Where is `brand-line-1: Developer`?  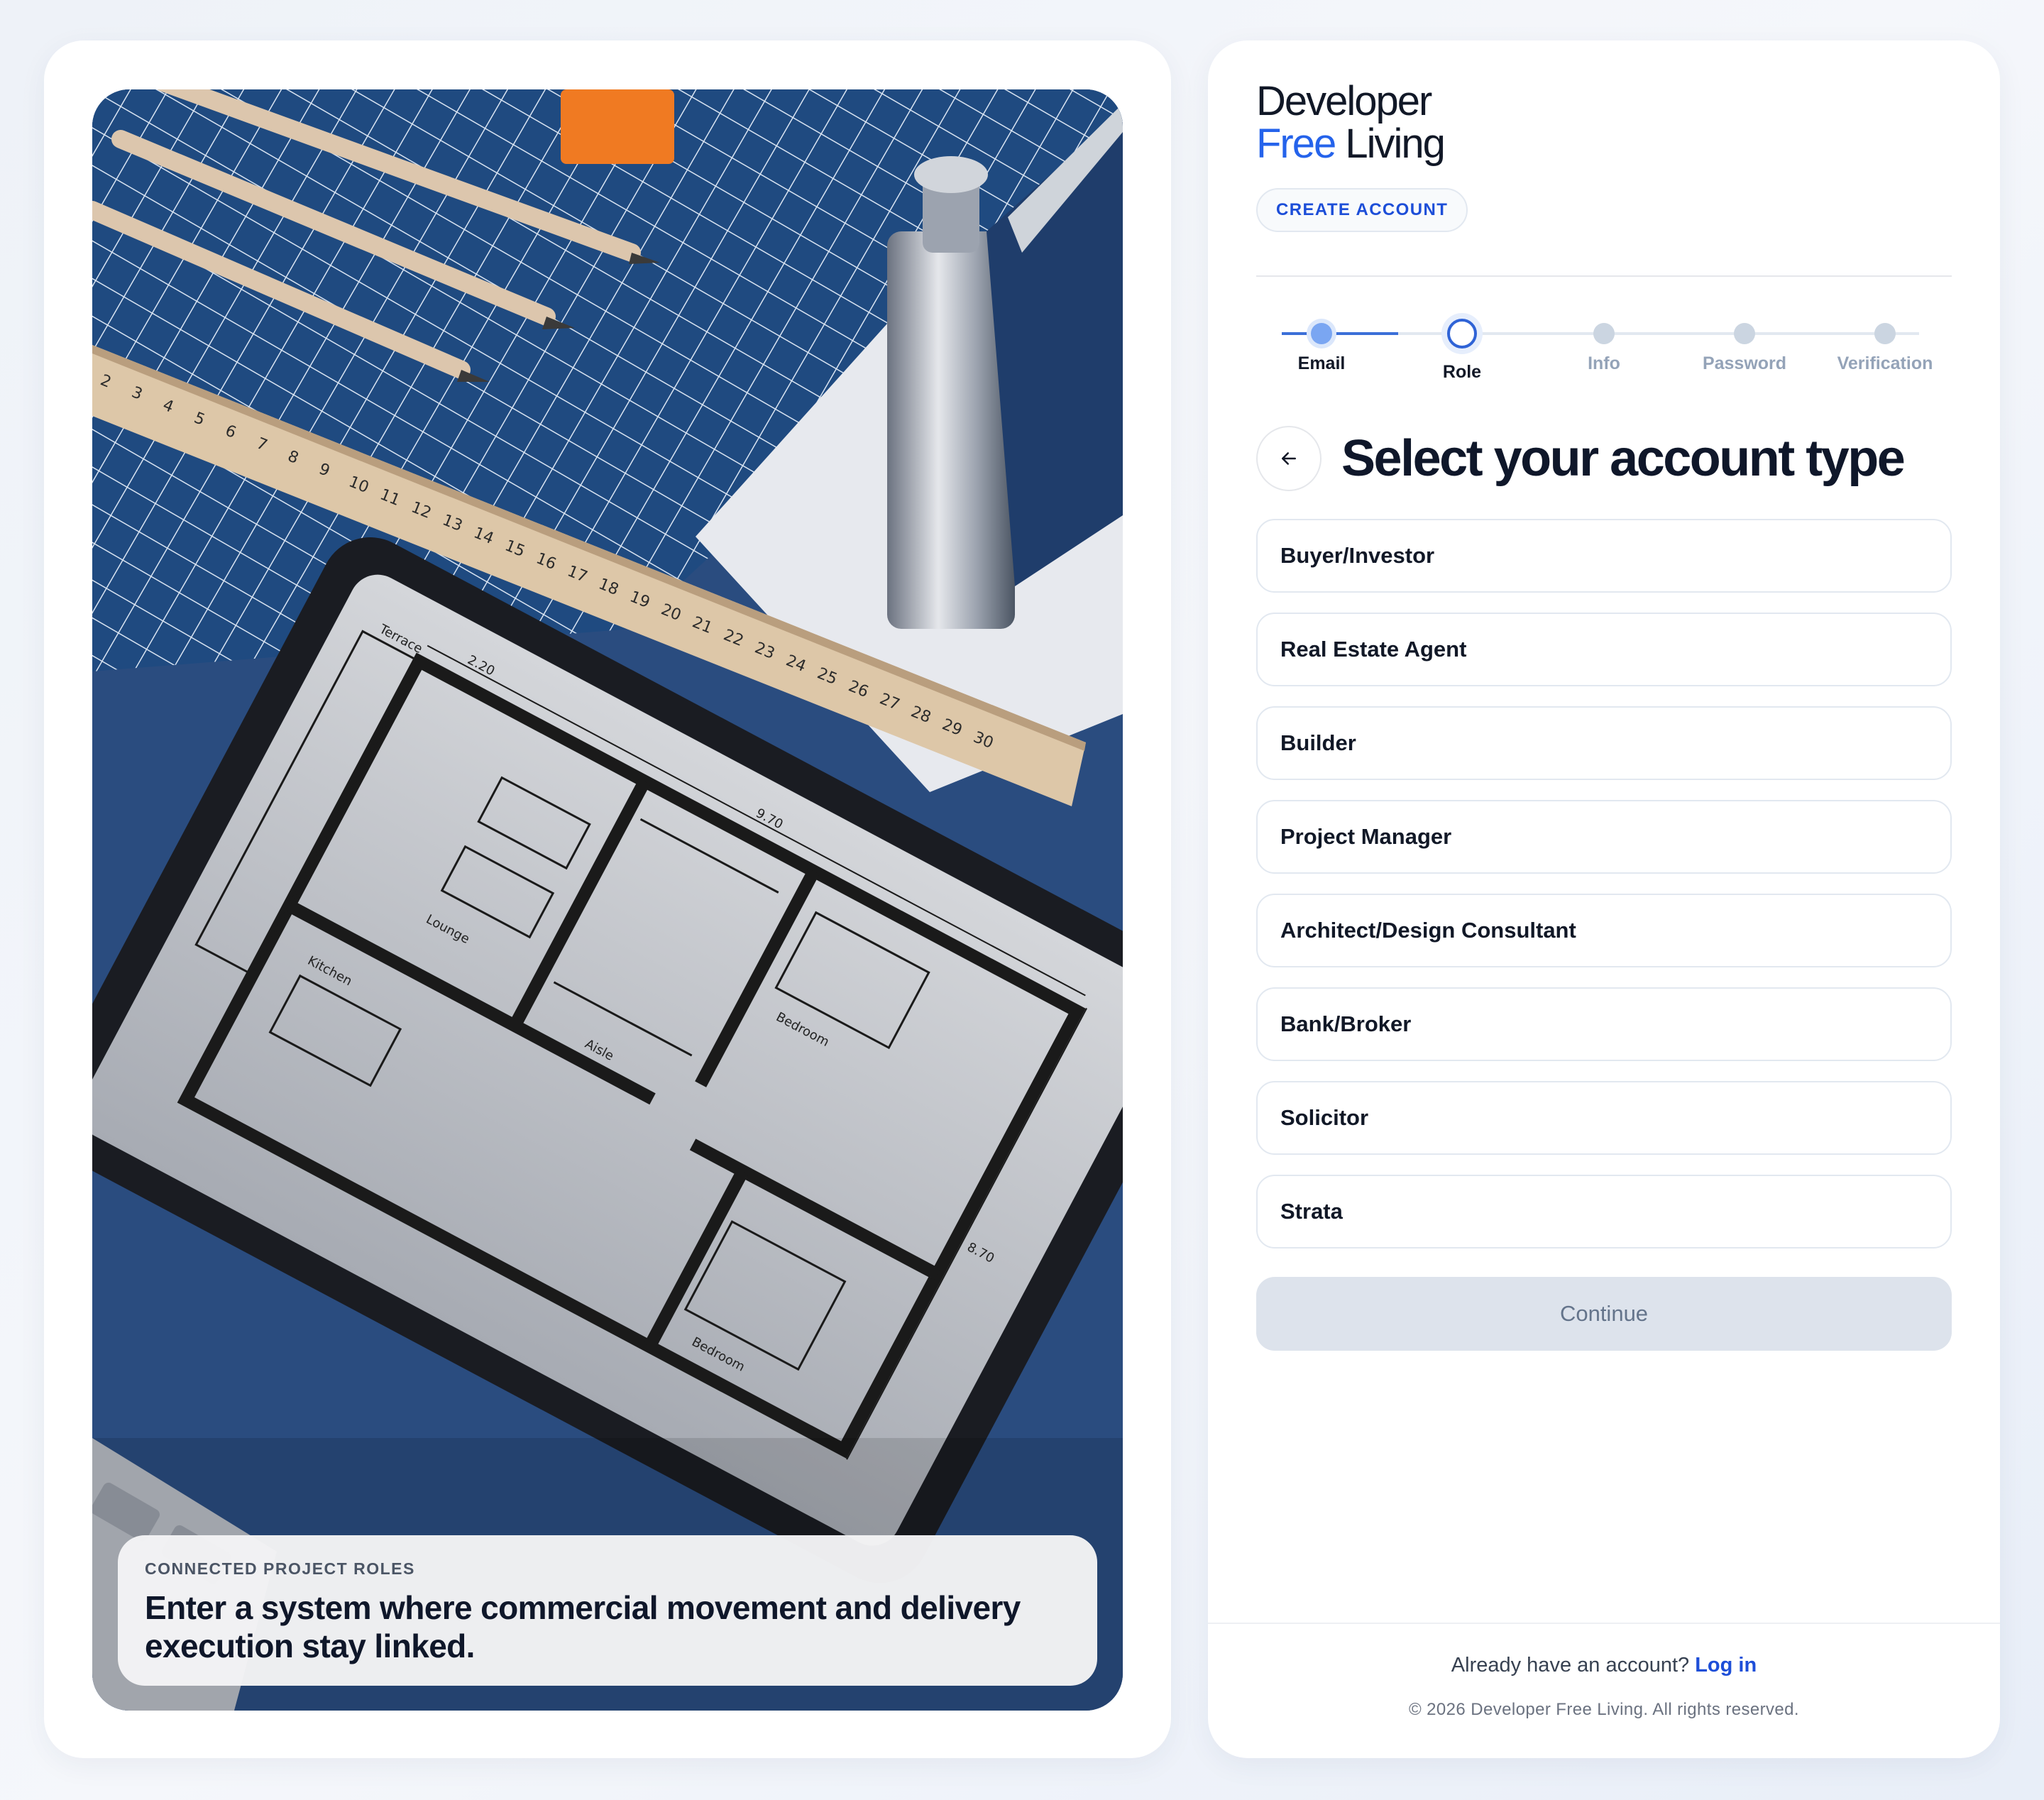
brand-line-1: Developer is located at coordinates (1344, 101).